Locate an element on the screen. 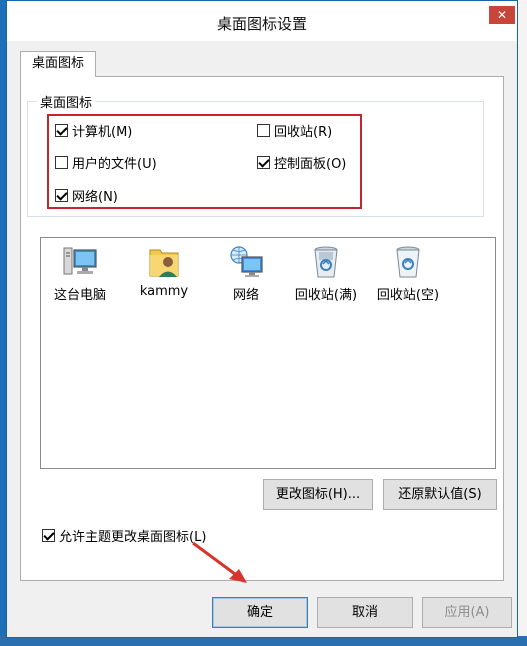  list-item-label: 回收站(空) is located at coordinates (408, 295).